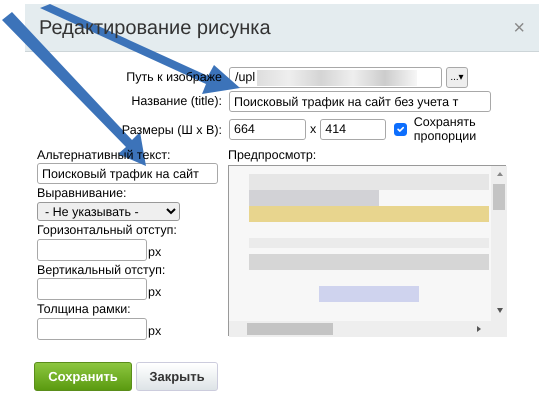  What do you see at coordinates (273, 155) in the screenshot?
I see `preview-label: Предпросмотр:` at bounding box center [273, 155].